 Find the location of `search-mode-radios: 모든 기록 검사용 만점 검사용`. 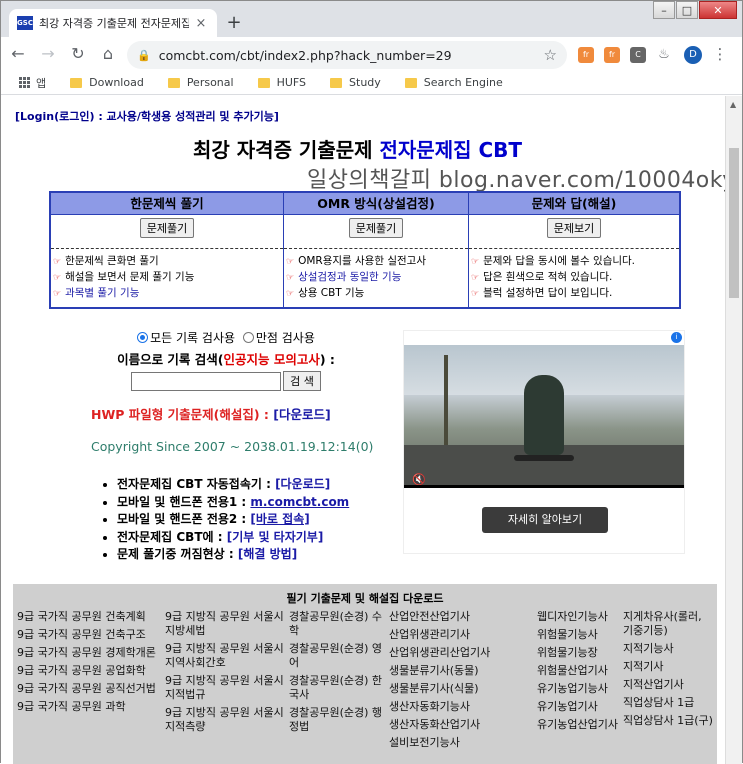

search-mode-radios: 모든 기록 검사용 만점 검사용 is located at coordinates (226, 337).